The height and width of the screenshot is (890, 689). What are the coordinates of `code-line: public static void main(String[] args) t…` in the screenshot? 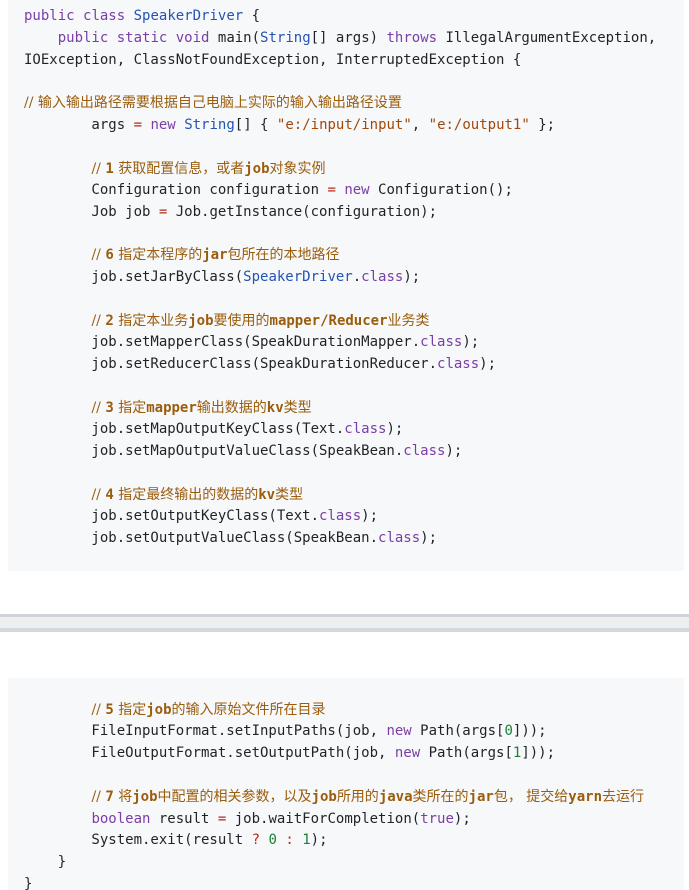 It's located at (357, 38).